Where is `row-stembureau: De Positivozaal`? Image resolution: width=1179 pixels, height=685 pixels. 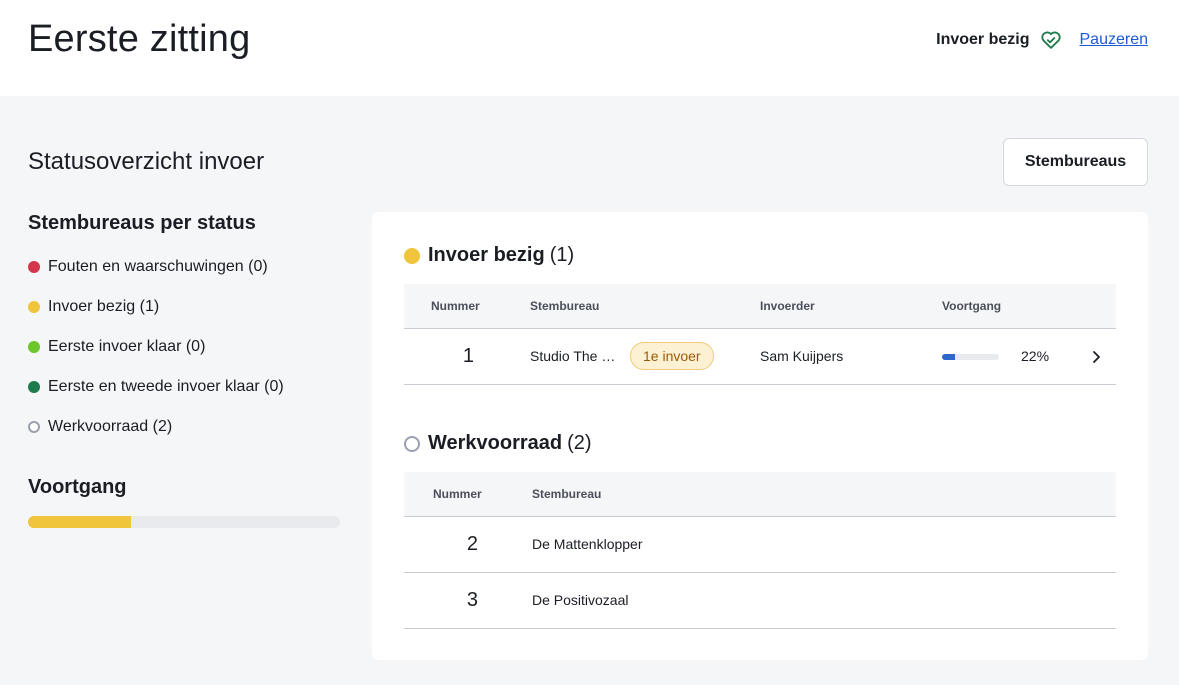
row-stembureau: De Positivozaal is located at coordinates (580, 600).